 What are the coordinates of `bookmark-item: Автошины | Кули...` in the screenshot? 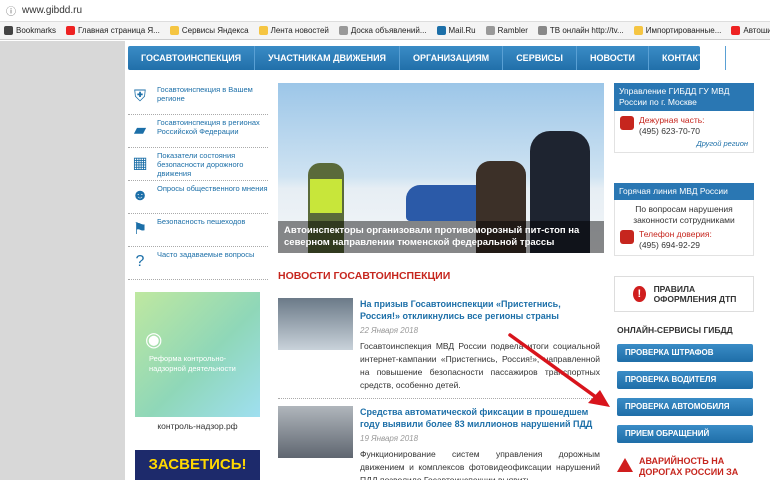 It's located at (750, 30).